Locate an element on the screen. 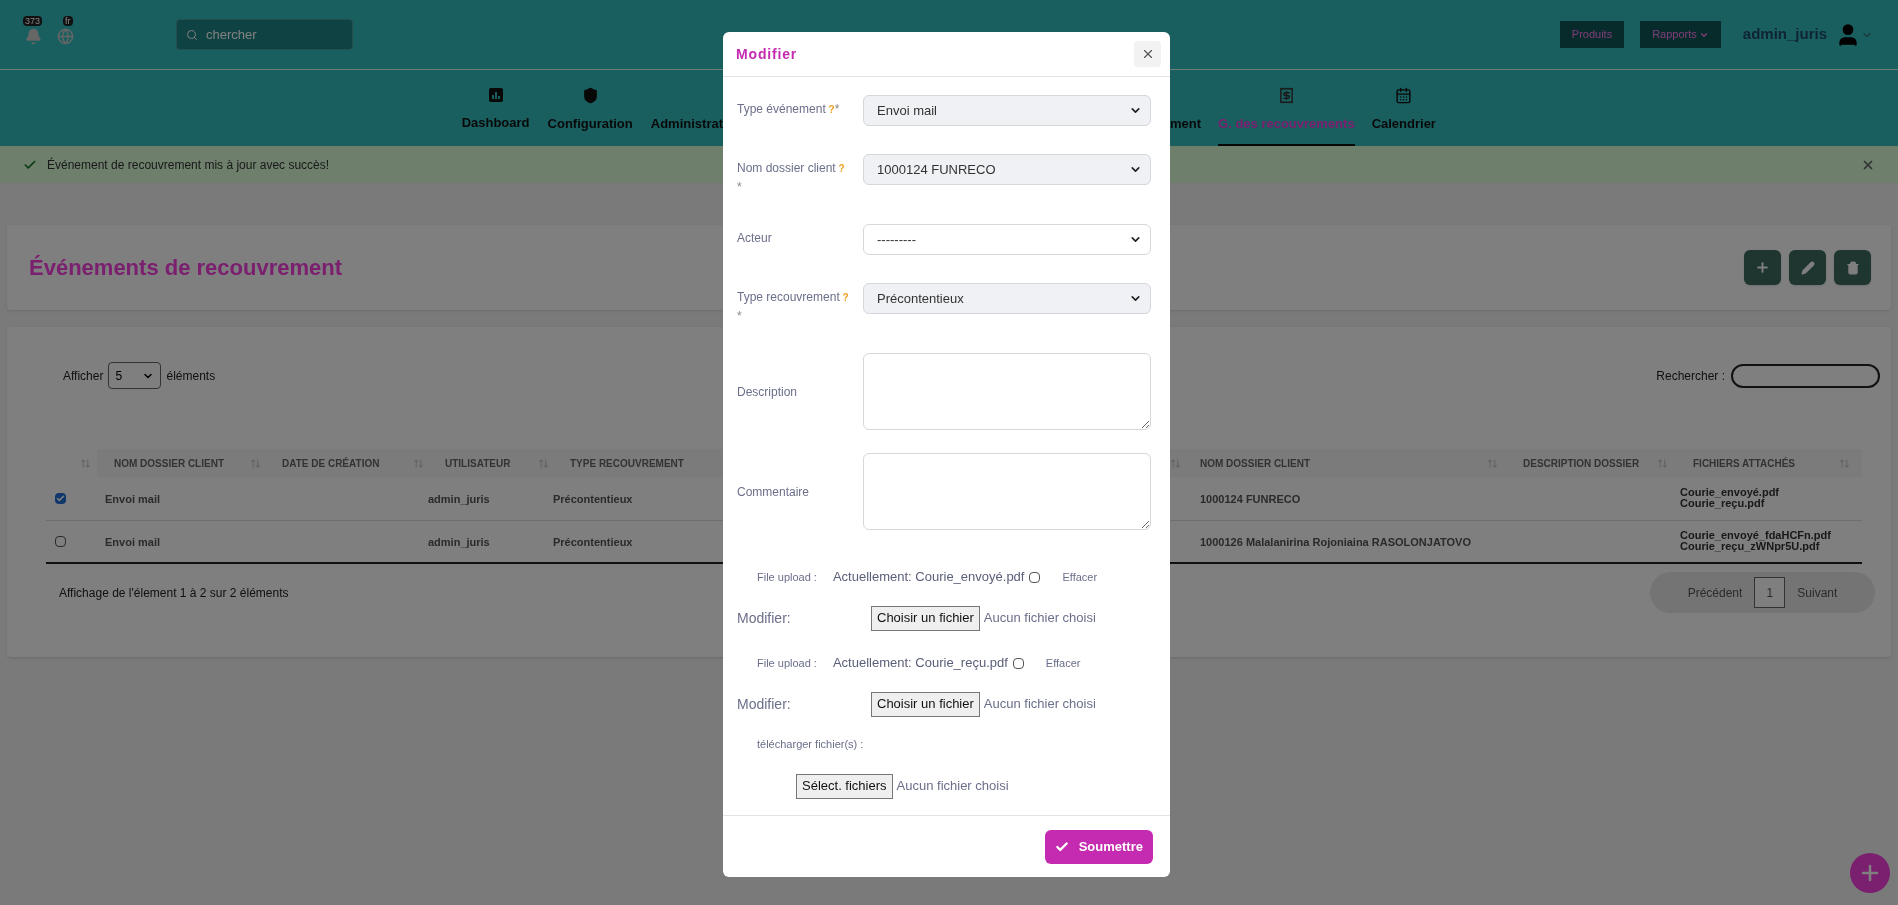 This screenshot has height=905, width=1898. submit-button: Soumettre is located at coordinates (1098, 846).